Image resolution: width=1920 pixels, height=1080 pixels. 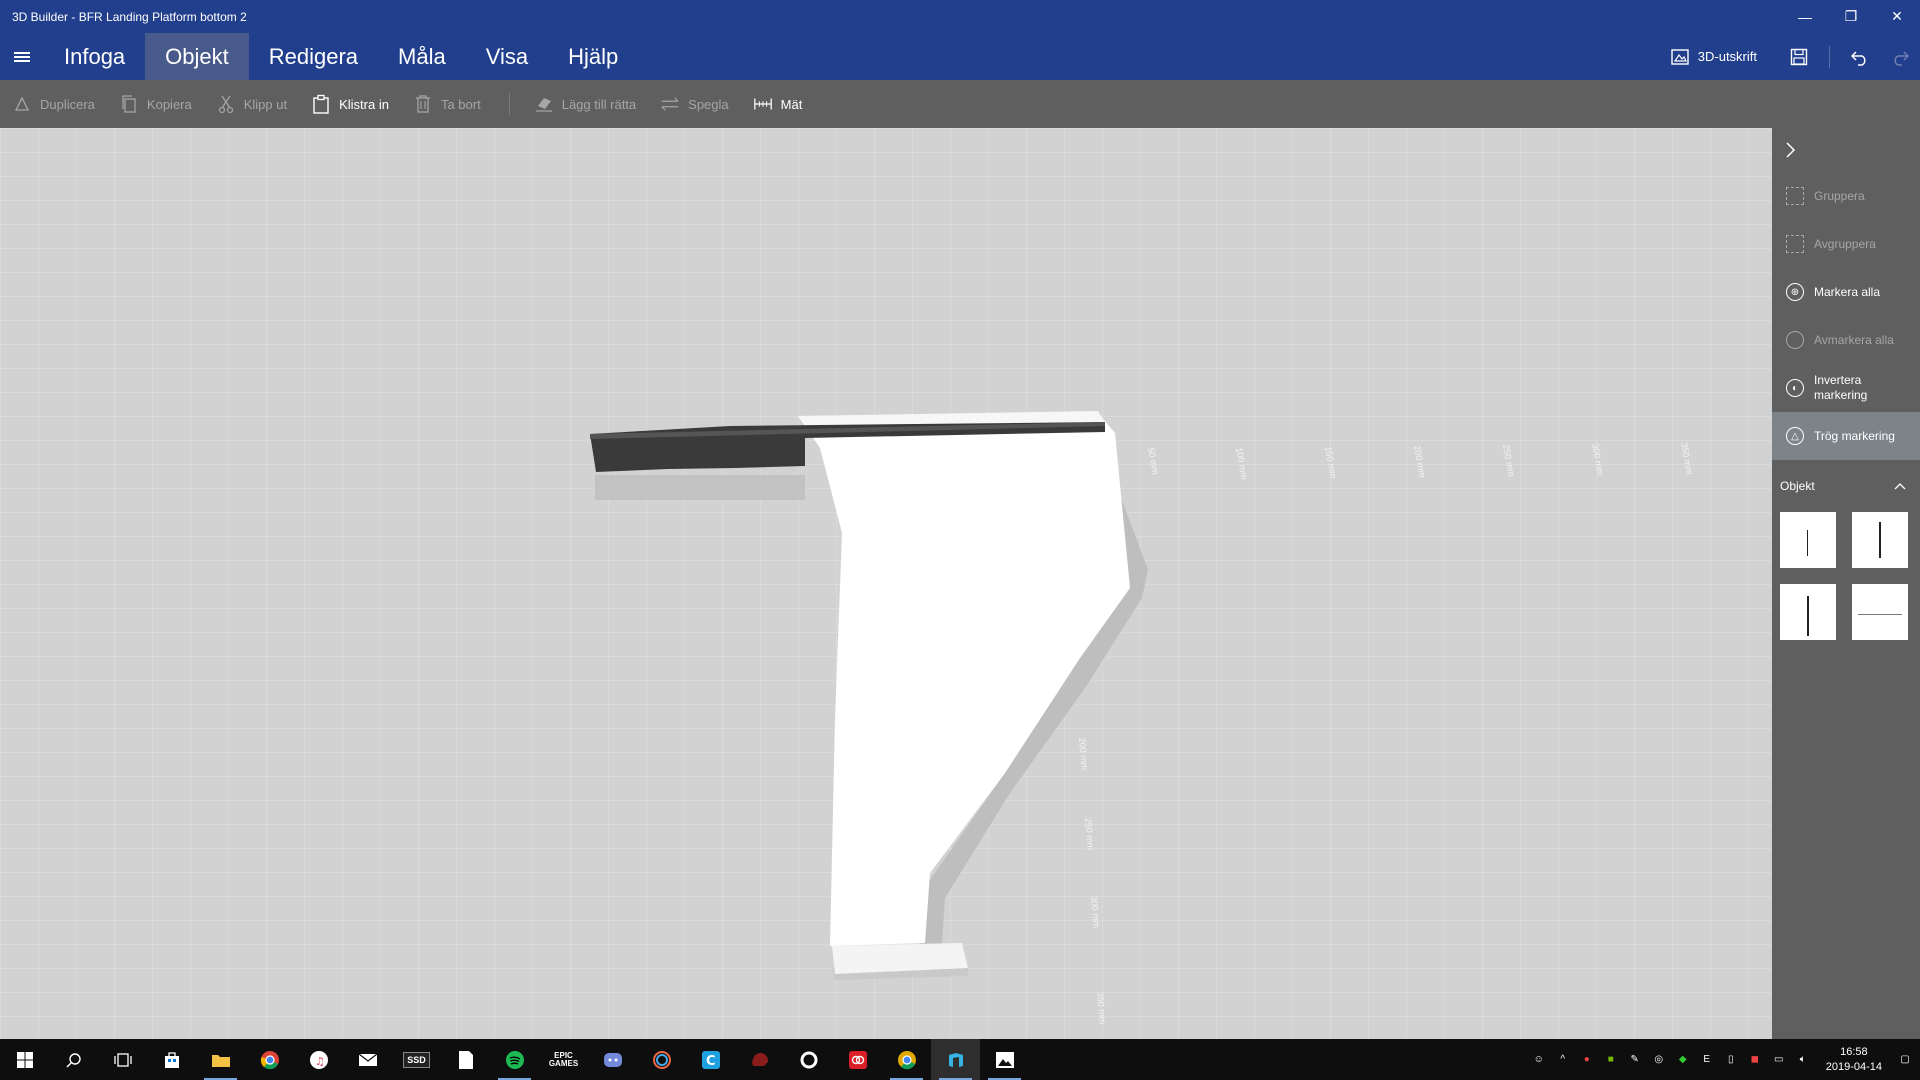 I want to click on settle-button: Lägg till rätta, so click(x=585, y=104).